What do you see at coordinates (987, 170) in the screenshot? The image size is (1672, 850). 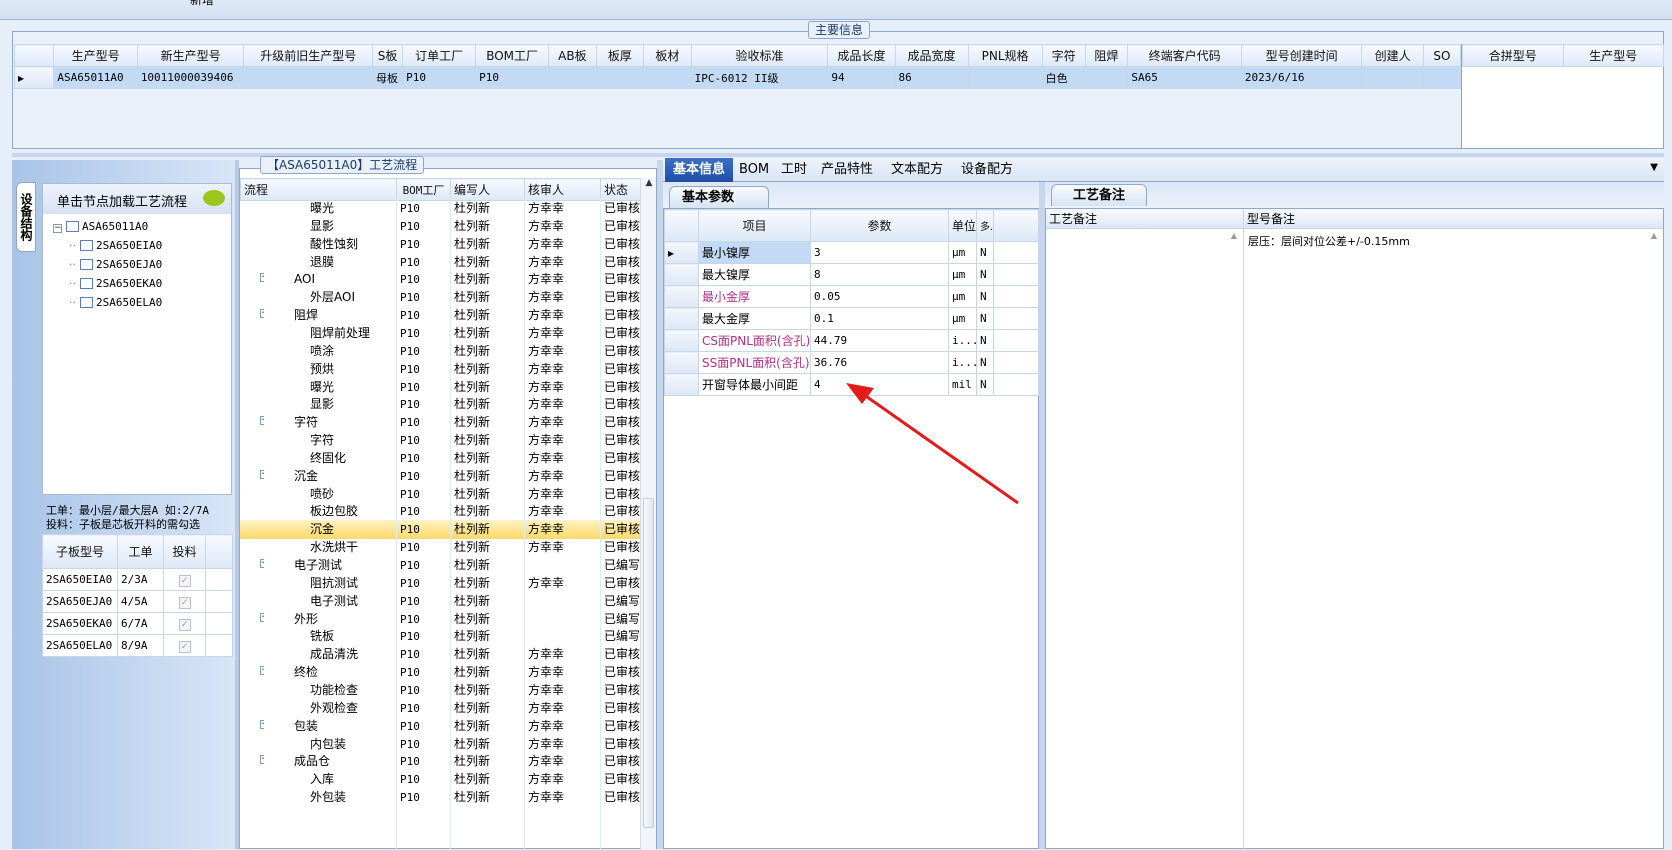 I see `tab-5: 设备配方` at bounding box center [987, 170].